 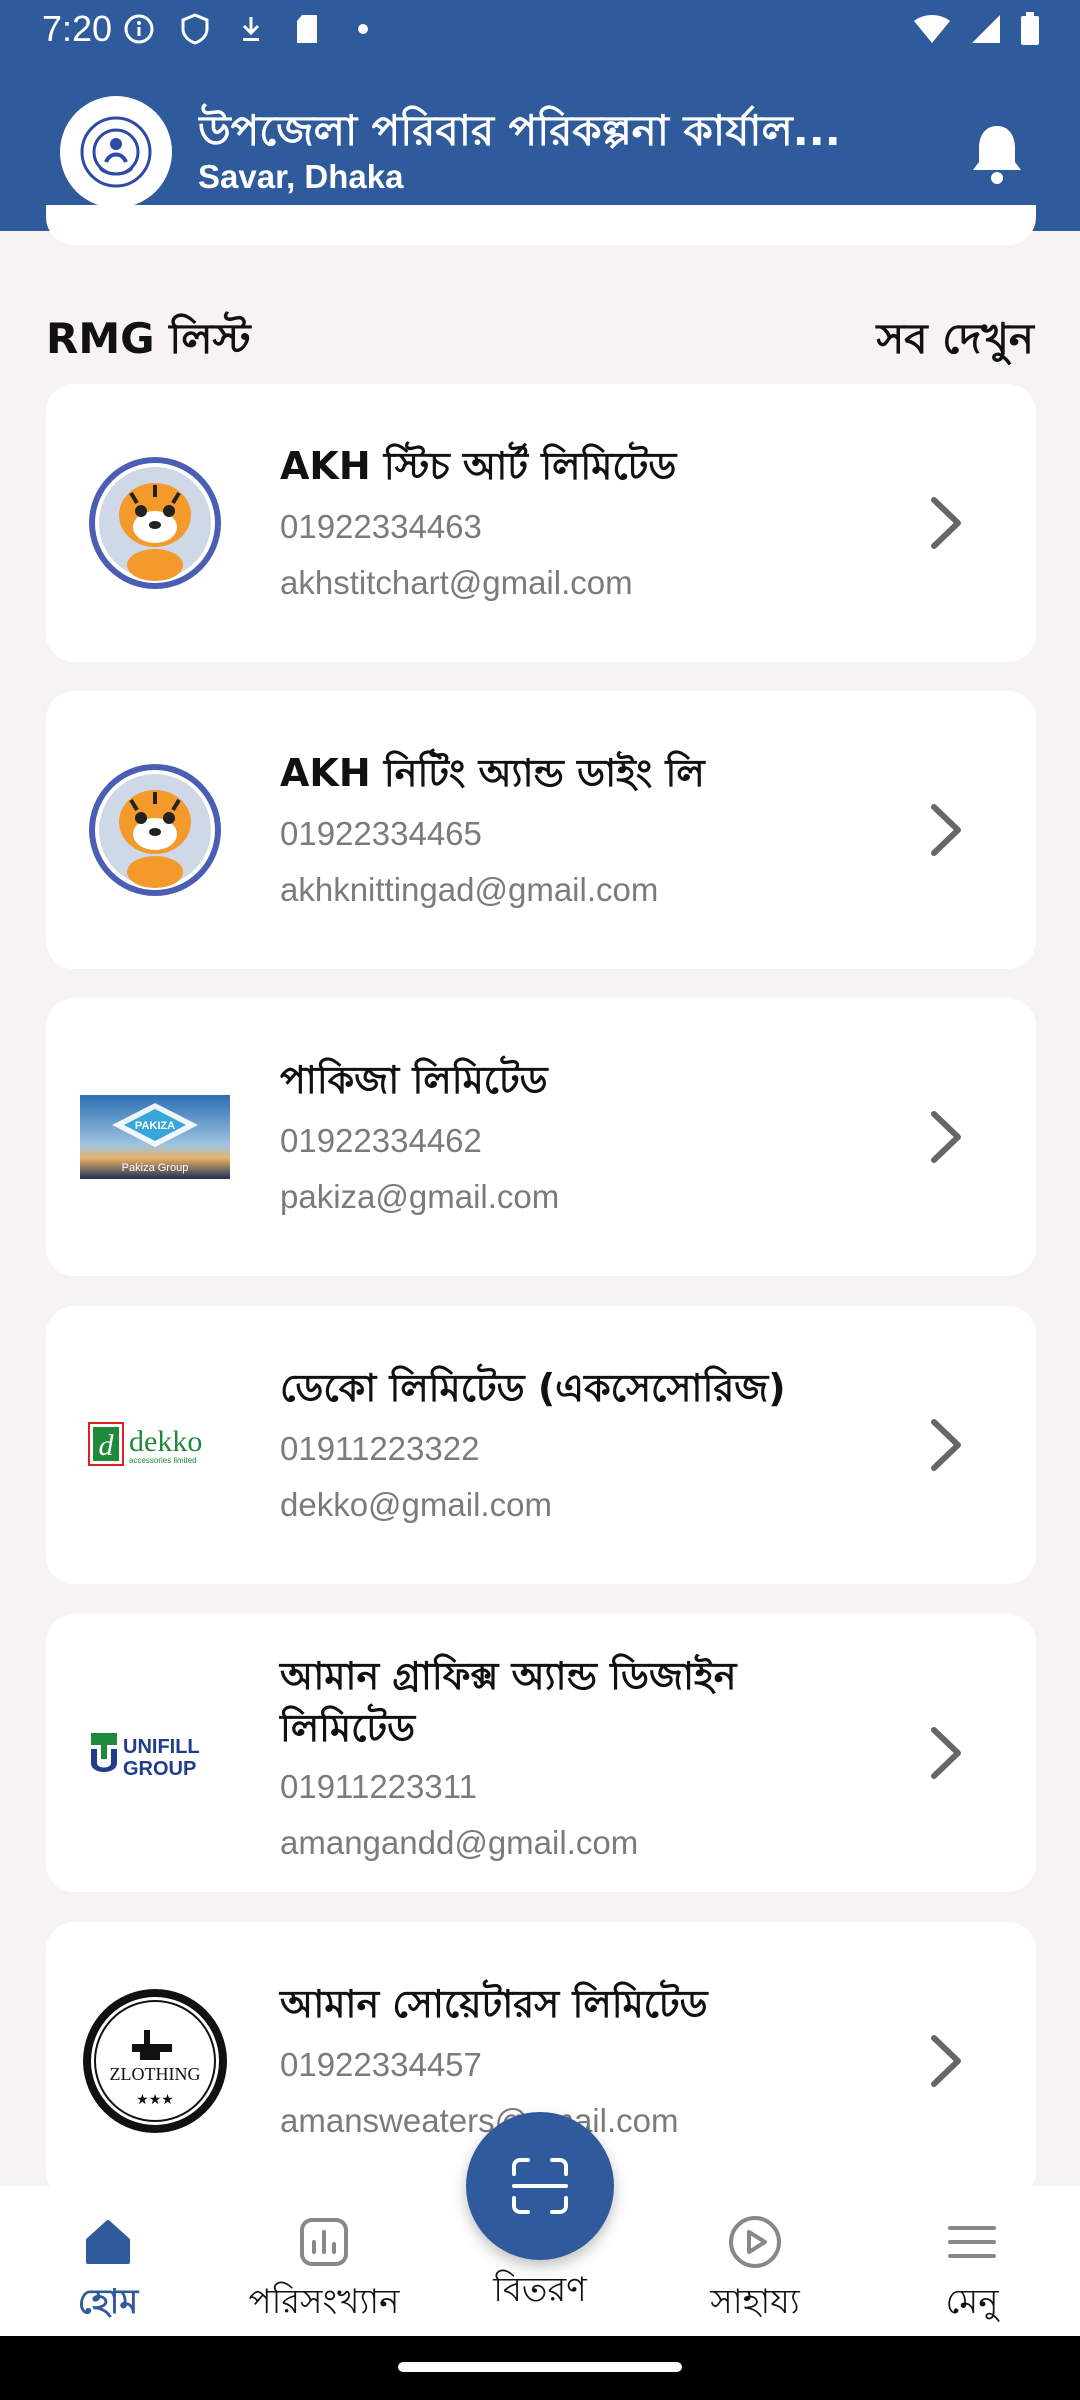 What do you see at coordinates (420, 1196) in the screenshot?
I see `company-email: pakiza@gmail.com` at bounding box center [420, 1196].